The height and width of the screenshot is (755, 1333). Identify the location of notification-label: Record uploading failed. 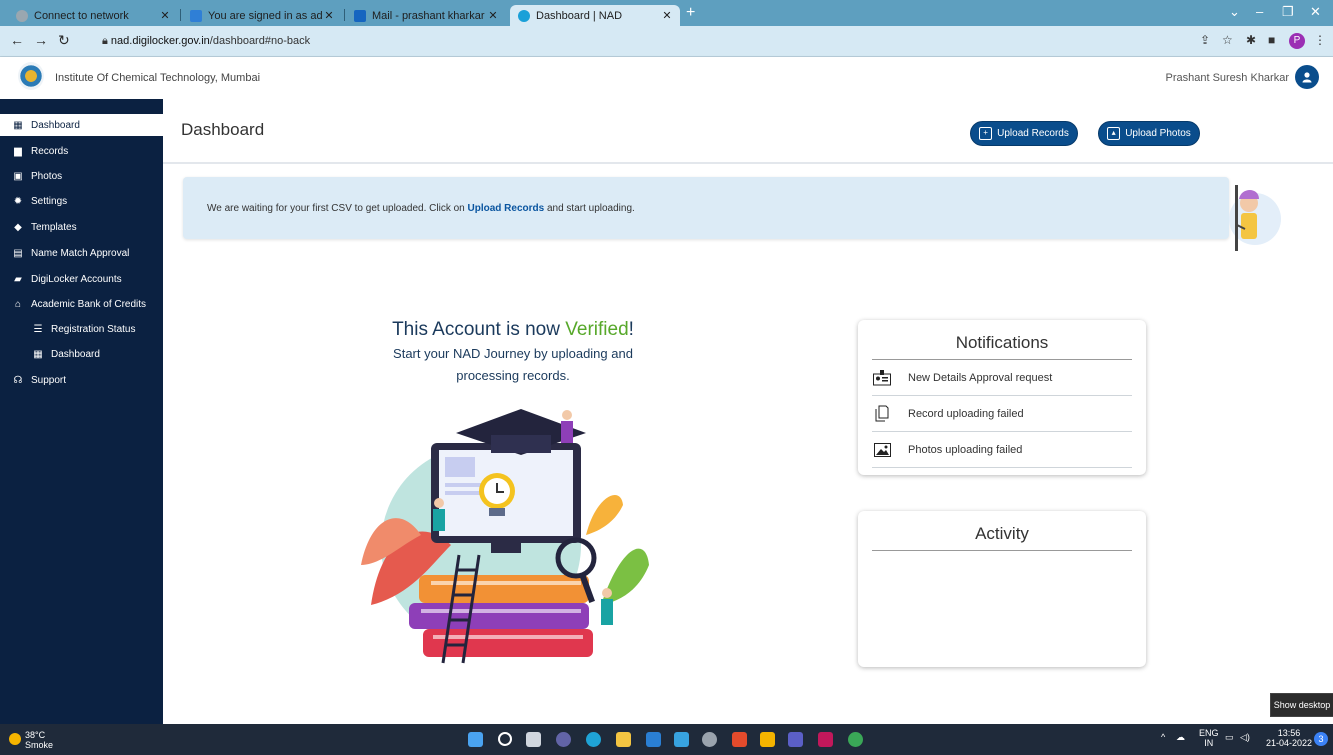
(966, 413).